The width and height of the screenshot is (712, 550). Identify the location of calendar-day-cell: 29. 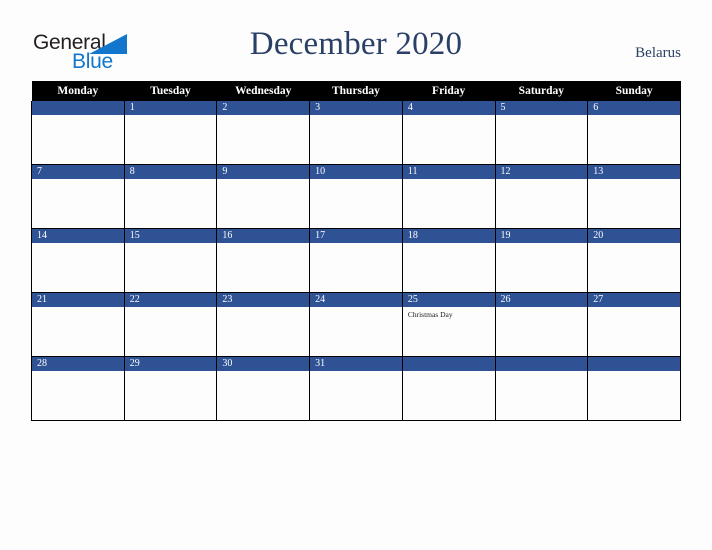
(170, 388).